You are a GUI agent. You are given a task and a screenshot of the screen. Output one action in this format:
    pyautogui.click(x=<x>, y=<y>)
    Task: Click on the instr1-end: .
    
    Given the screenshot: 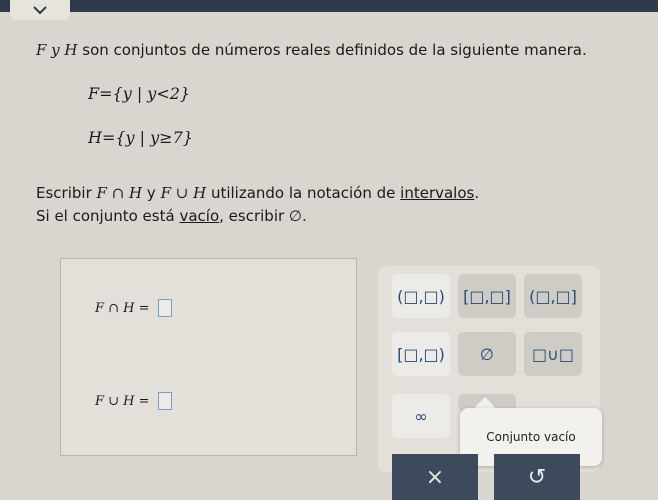 What is the action you would take?
    pyautogui.click(x=477, y=193)
    